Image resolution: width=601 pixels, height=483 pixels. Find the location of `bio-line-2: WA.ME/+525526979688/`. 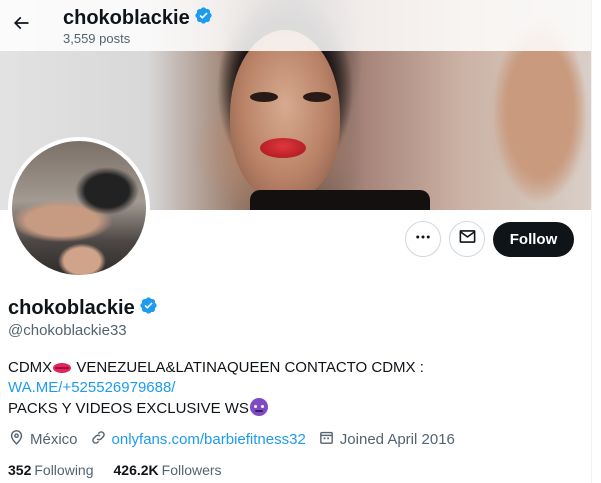

bio-line-2: WA.ME/+525526979688/ is located at coordinates (288, 388).